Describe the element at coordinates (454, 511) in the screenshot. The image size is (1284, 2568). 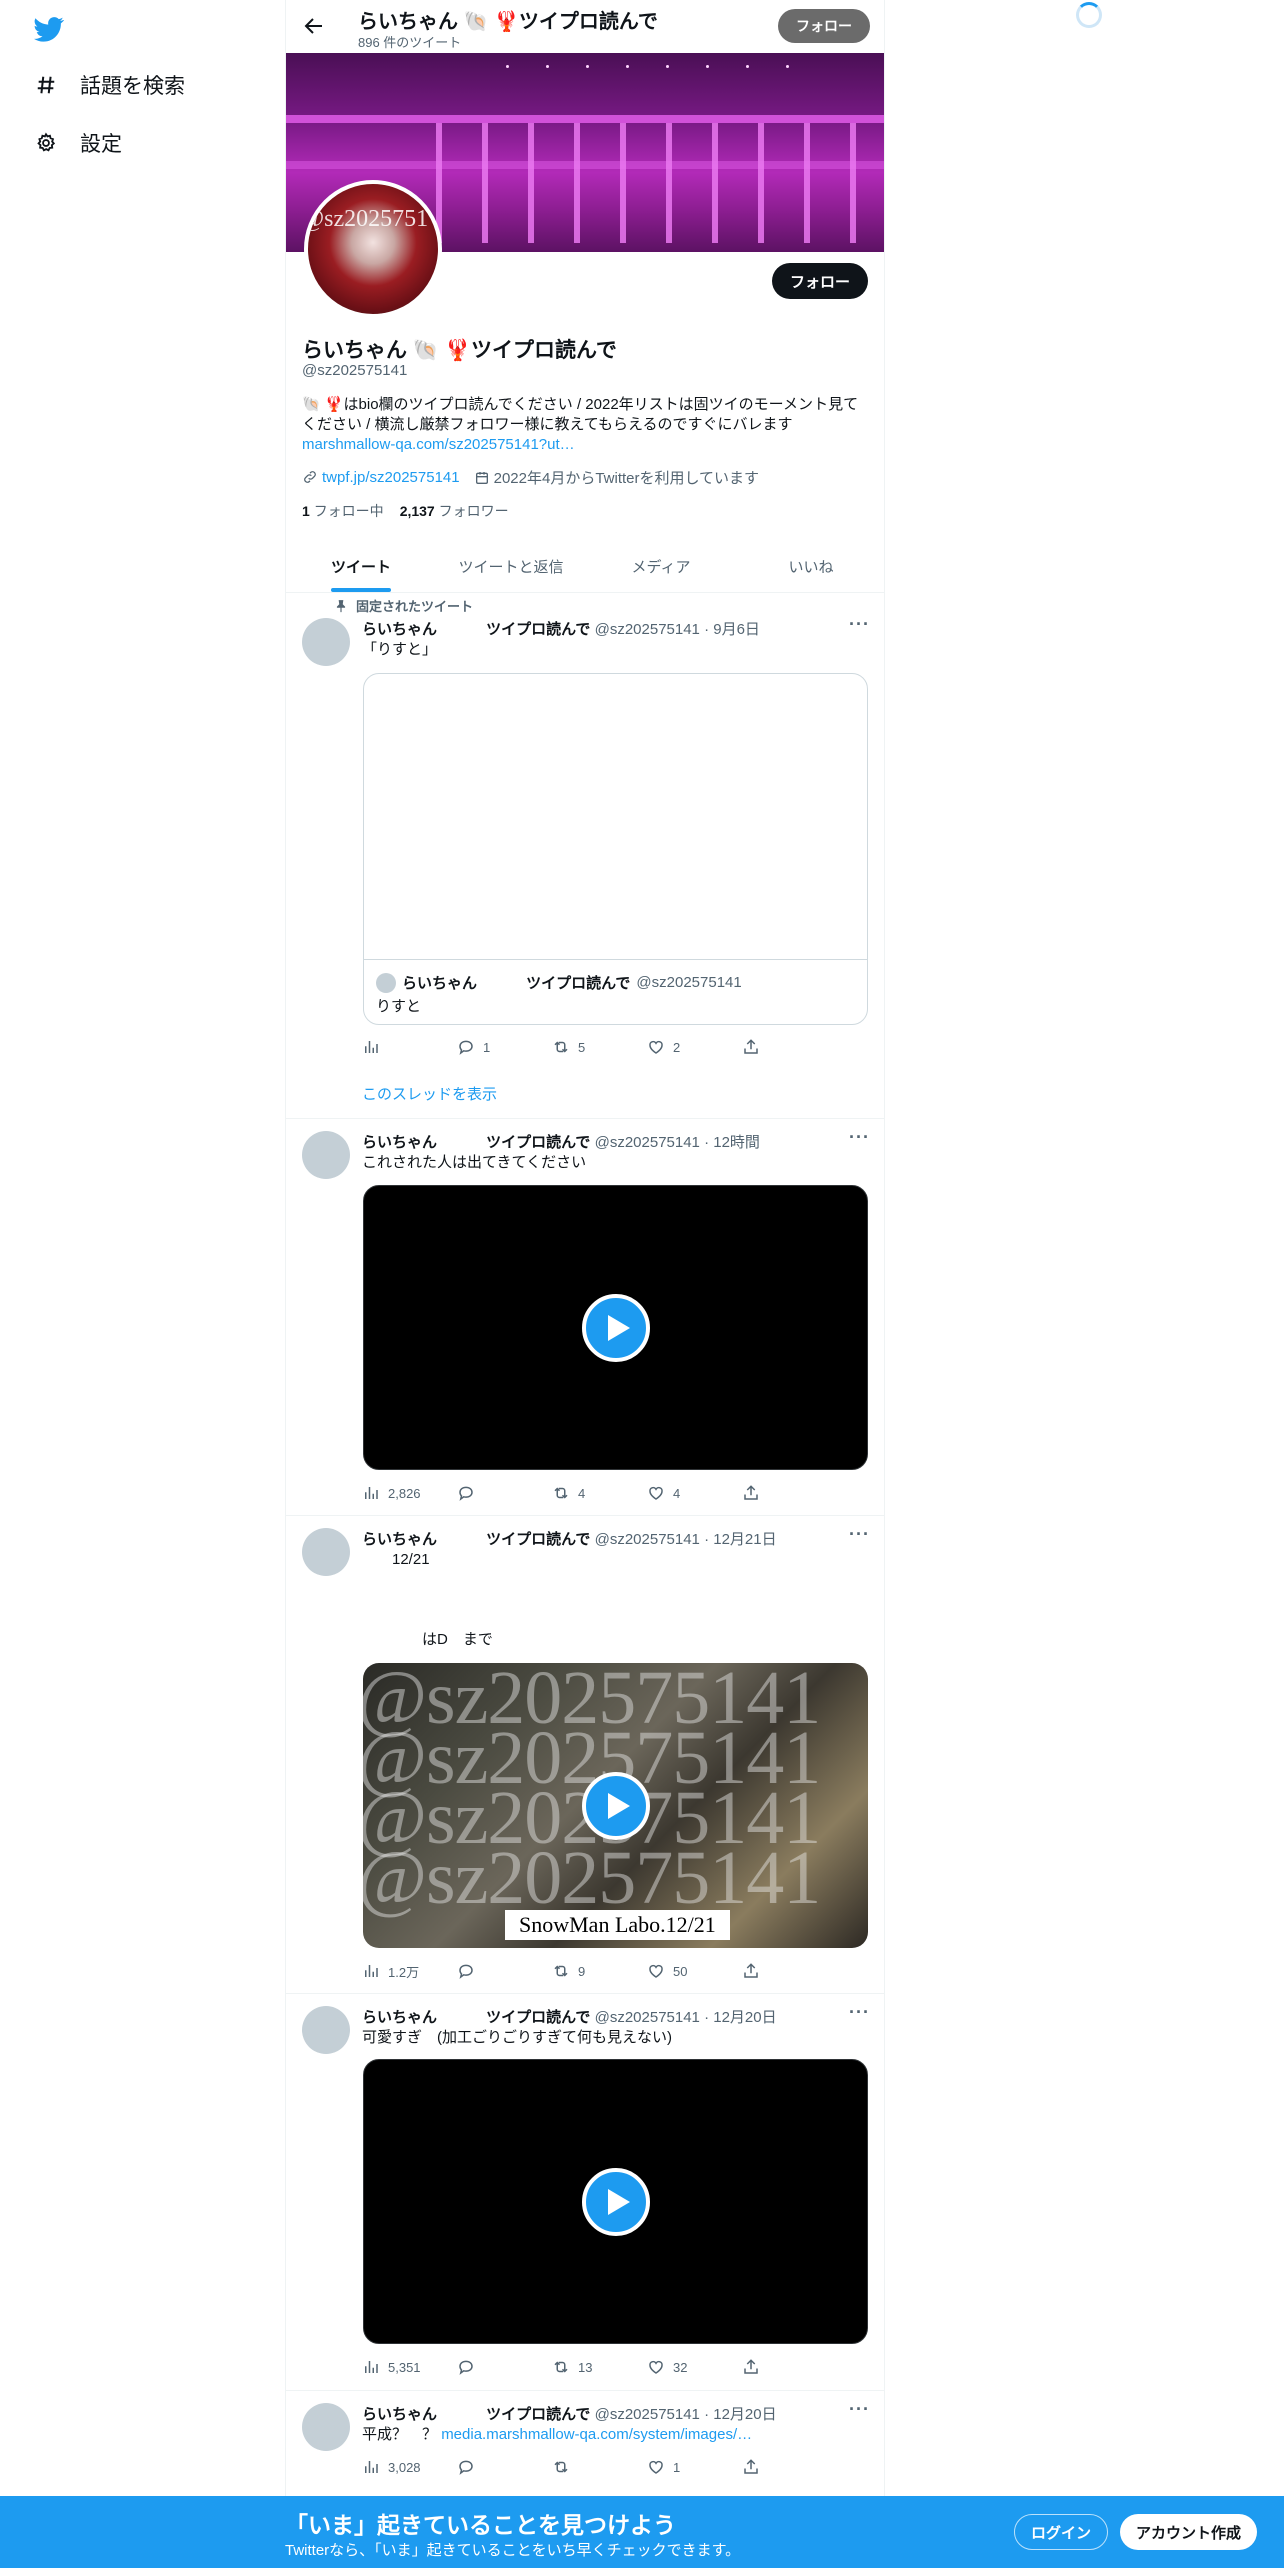
I see `followers-stat: 2,137 フォロワー` at that location.